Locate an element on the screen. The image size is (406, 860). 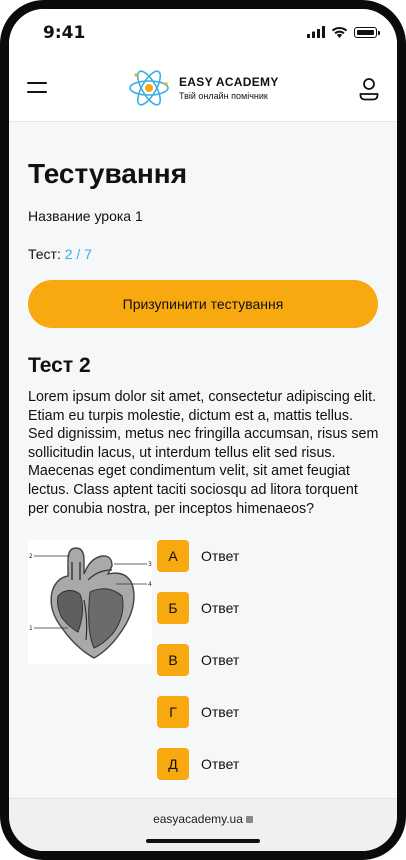
app-header: EASY ACADEMY Твій онлайн помічник is located at coordinates (203, 89).